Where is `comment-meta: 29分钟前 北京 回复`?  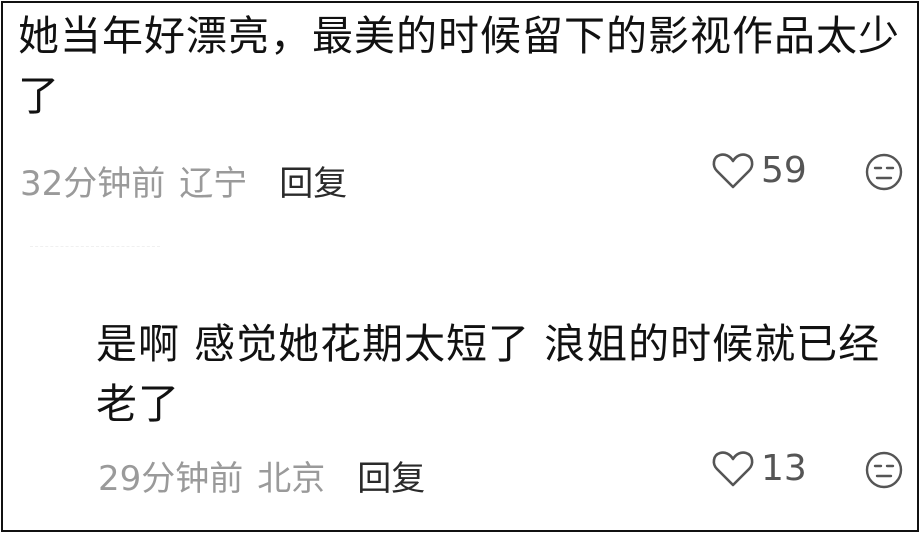 comment-meta: 29分钟前 北京 回复 is located at coordinates (261, 475).